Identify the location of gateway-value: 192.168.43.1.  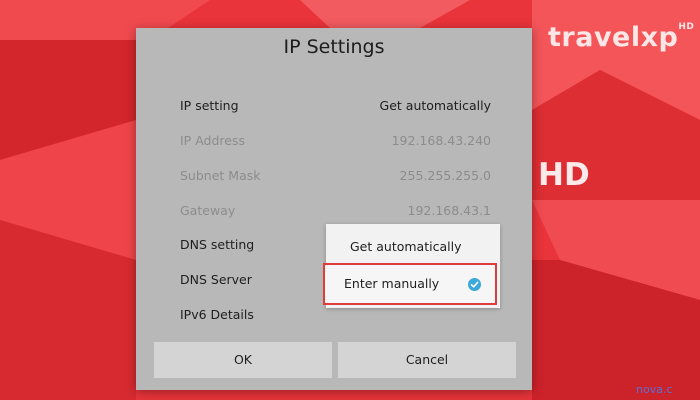
(449, 210).